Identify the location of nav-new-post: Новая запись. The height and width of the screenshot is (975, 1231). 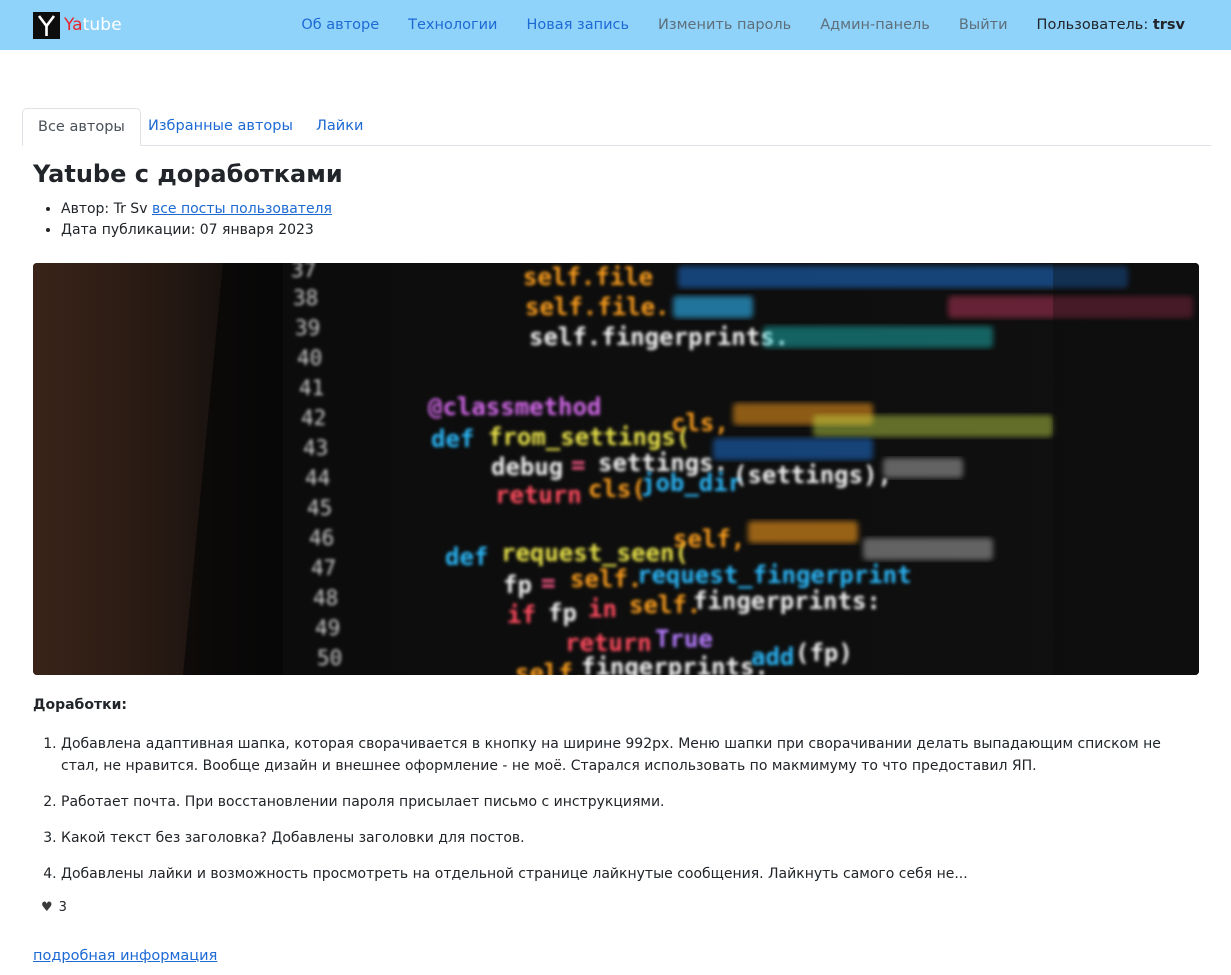
(577, 25).